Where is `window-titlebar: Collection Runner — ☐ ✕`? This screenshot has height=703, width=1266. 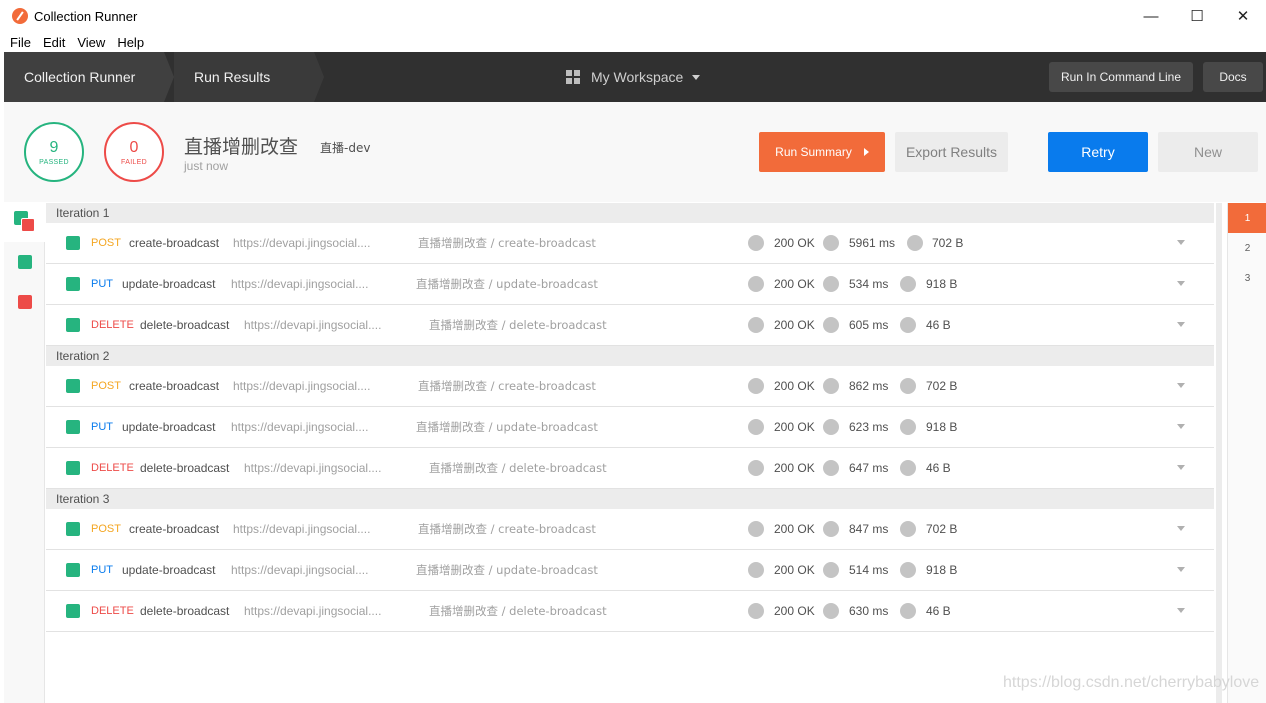
window-titlebar: Collection Runner — ☐ ✕ is located at coordinates (633, 16).